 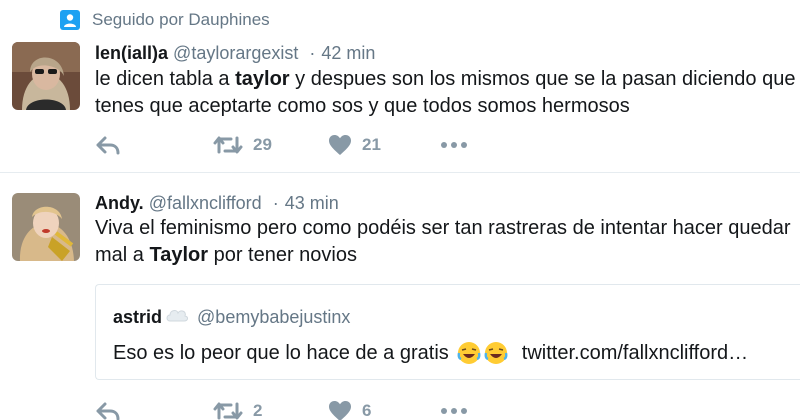 What do you see at coordinates (367, 410) in the screenshot?
I see `like-count: 6` at bounding box center [367, 410].